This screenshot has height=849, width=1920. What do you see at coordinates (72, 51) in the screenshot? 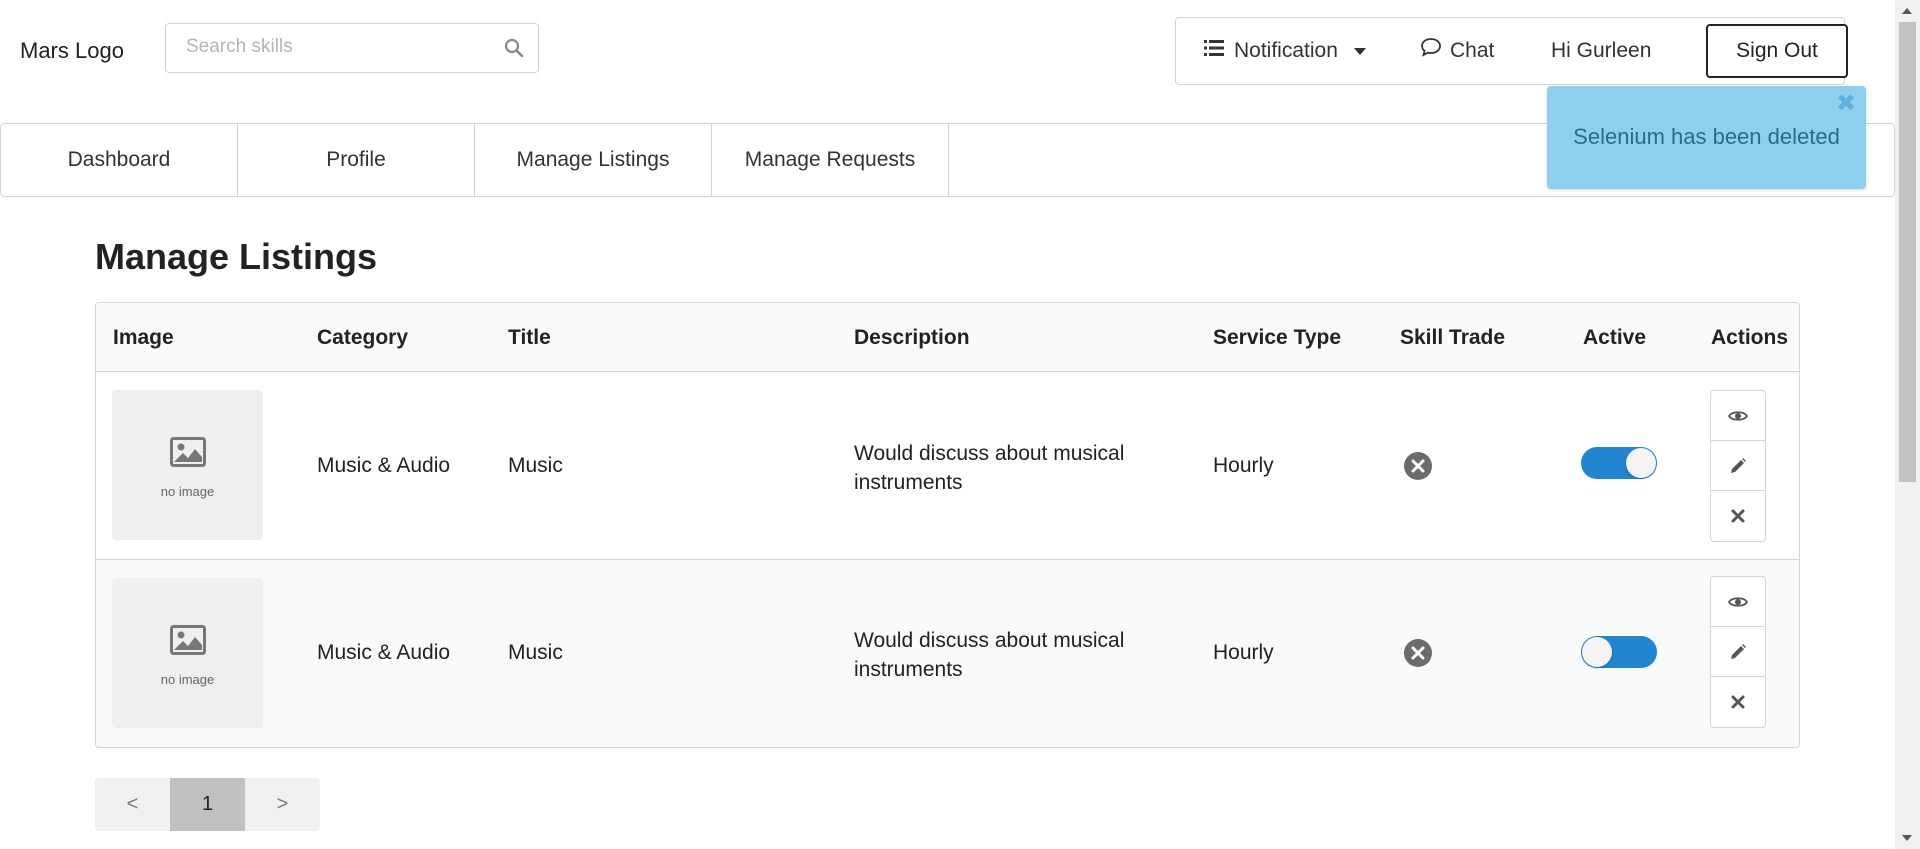
I see `logo: Mars Logo` at bounding box center [72, 51].